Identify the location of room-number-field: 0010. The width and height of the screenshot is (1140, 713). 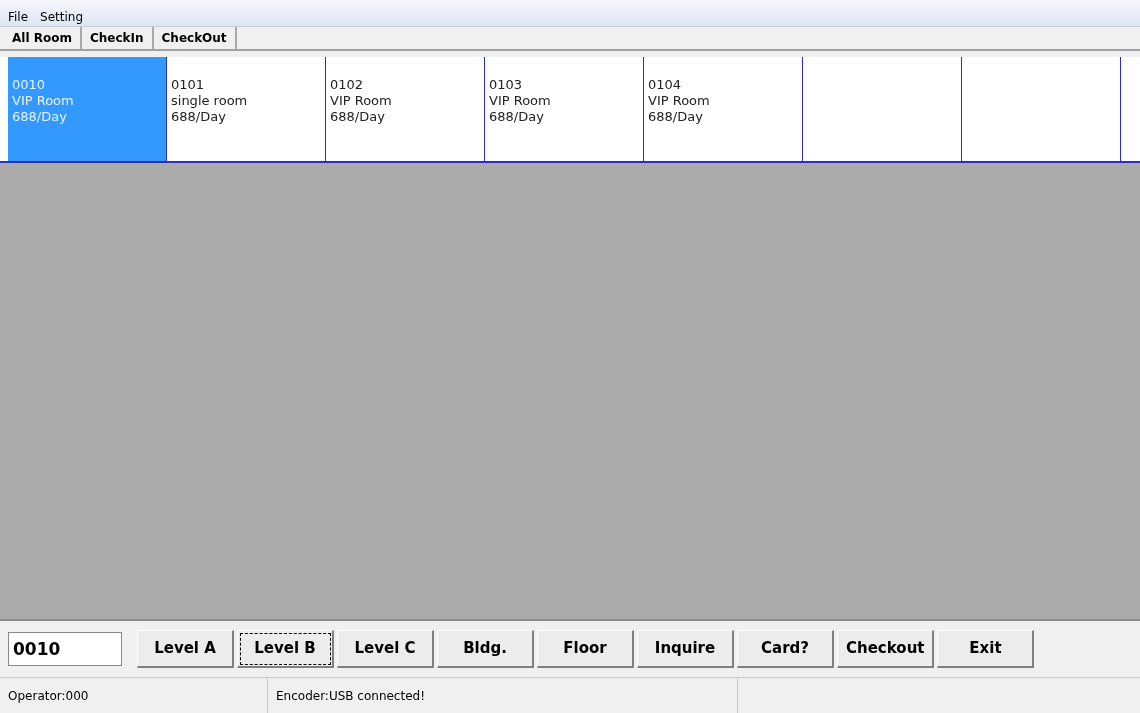
(65, 649).